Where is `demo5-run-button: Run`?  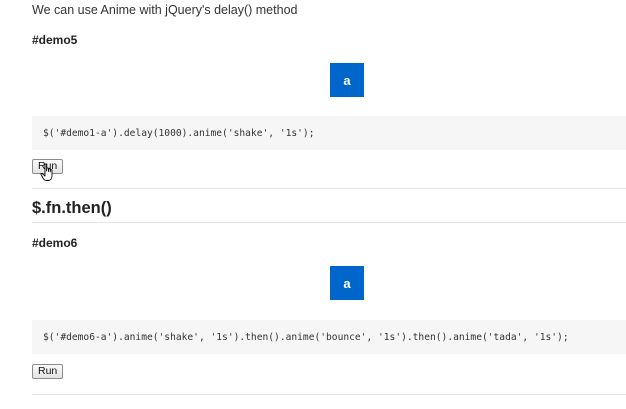
demo5-run-button: Run is located at coordinates (48, 166).